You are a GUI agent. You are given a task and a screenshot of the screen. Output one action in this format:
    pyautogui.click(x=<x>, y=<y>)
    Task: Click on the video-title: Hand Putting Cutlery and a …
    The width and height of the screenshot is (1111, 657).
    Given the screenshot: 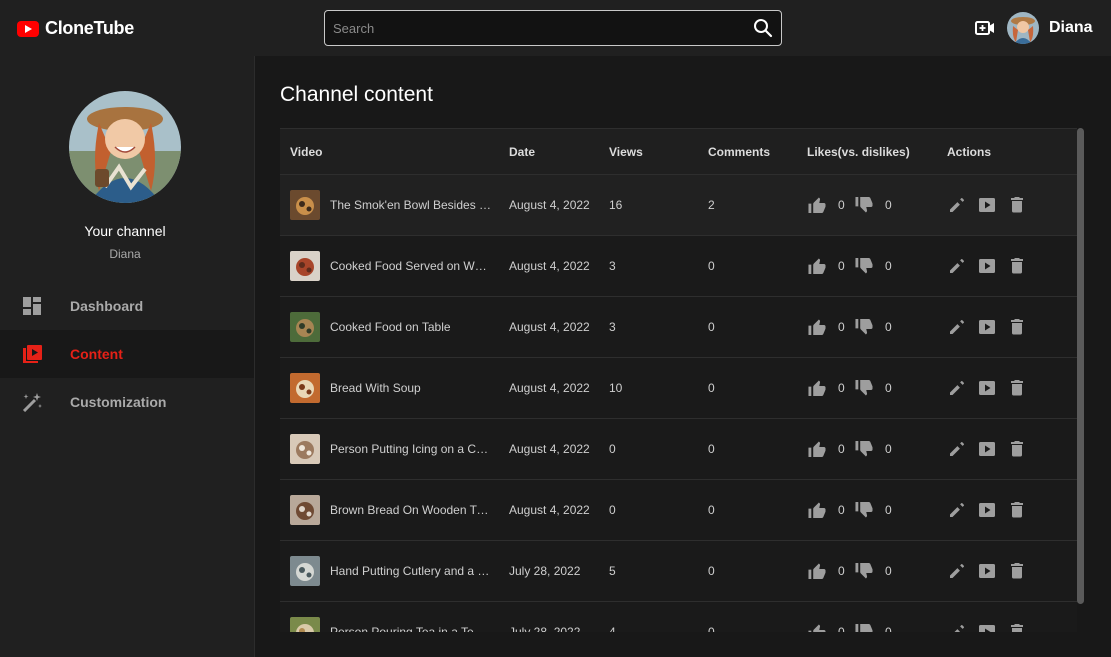 What is the action you would take?
    pyautogui.click(x=411, y=571)
    